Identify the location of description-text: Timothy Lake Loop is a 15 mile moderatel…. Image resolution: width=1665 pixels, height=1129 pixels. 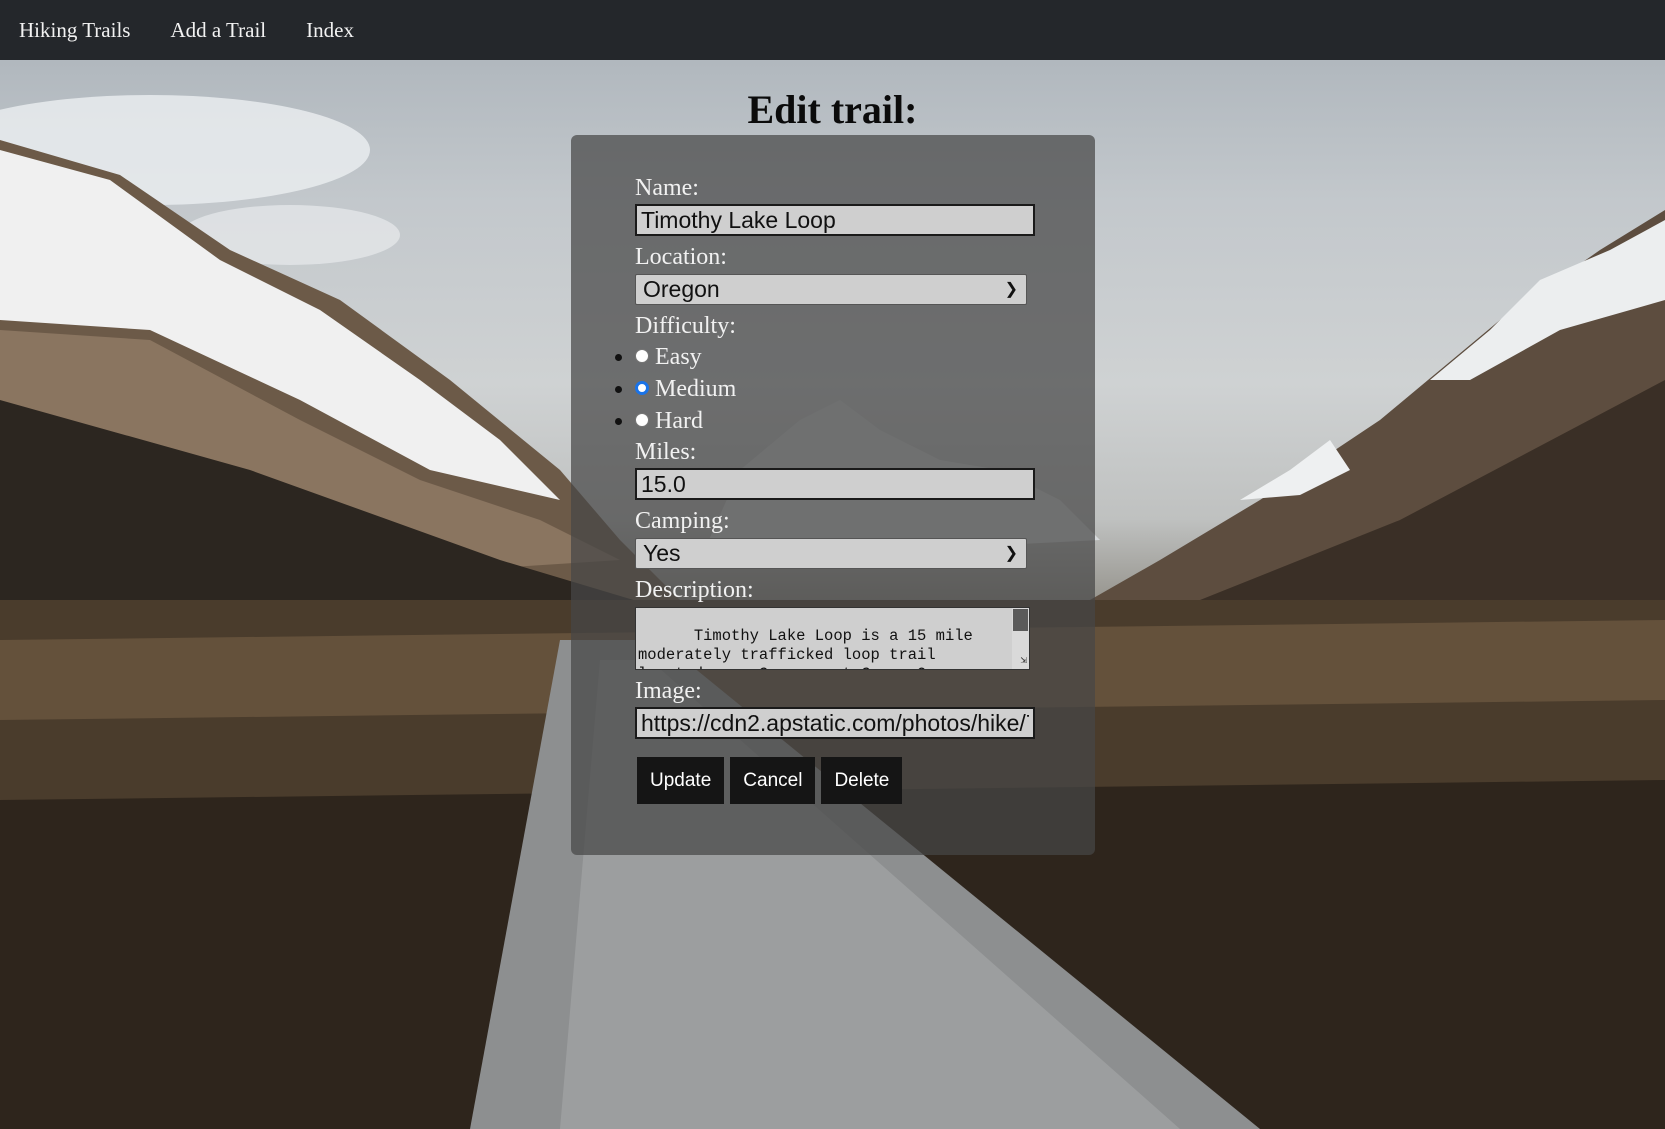
(805, 648).